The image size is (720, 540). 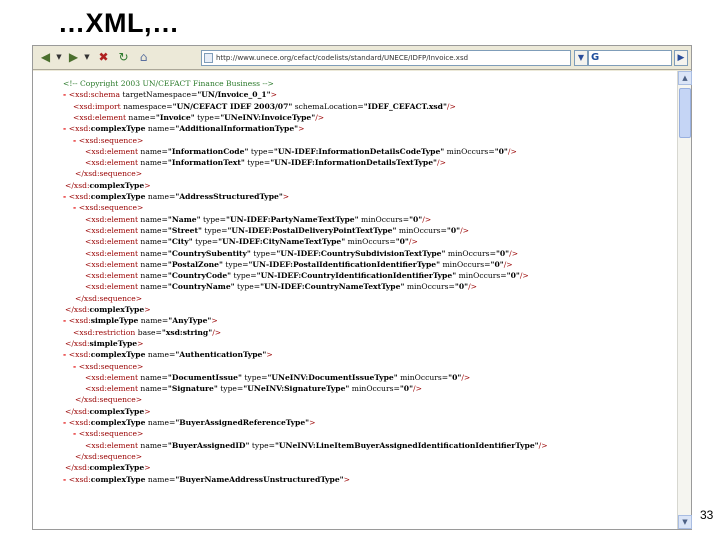 What do you see at coordinates (684, 300) in the screenshot?
I see `vertical-scrollbar: ▲ ▼` at bounding box center [684, 300].